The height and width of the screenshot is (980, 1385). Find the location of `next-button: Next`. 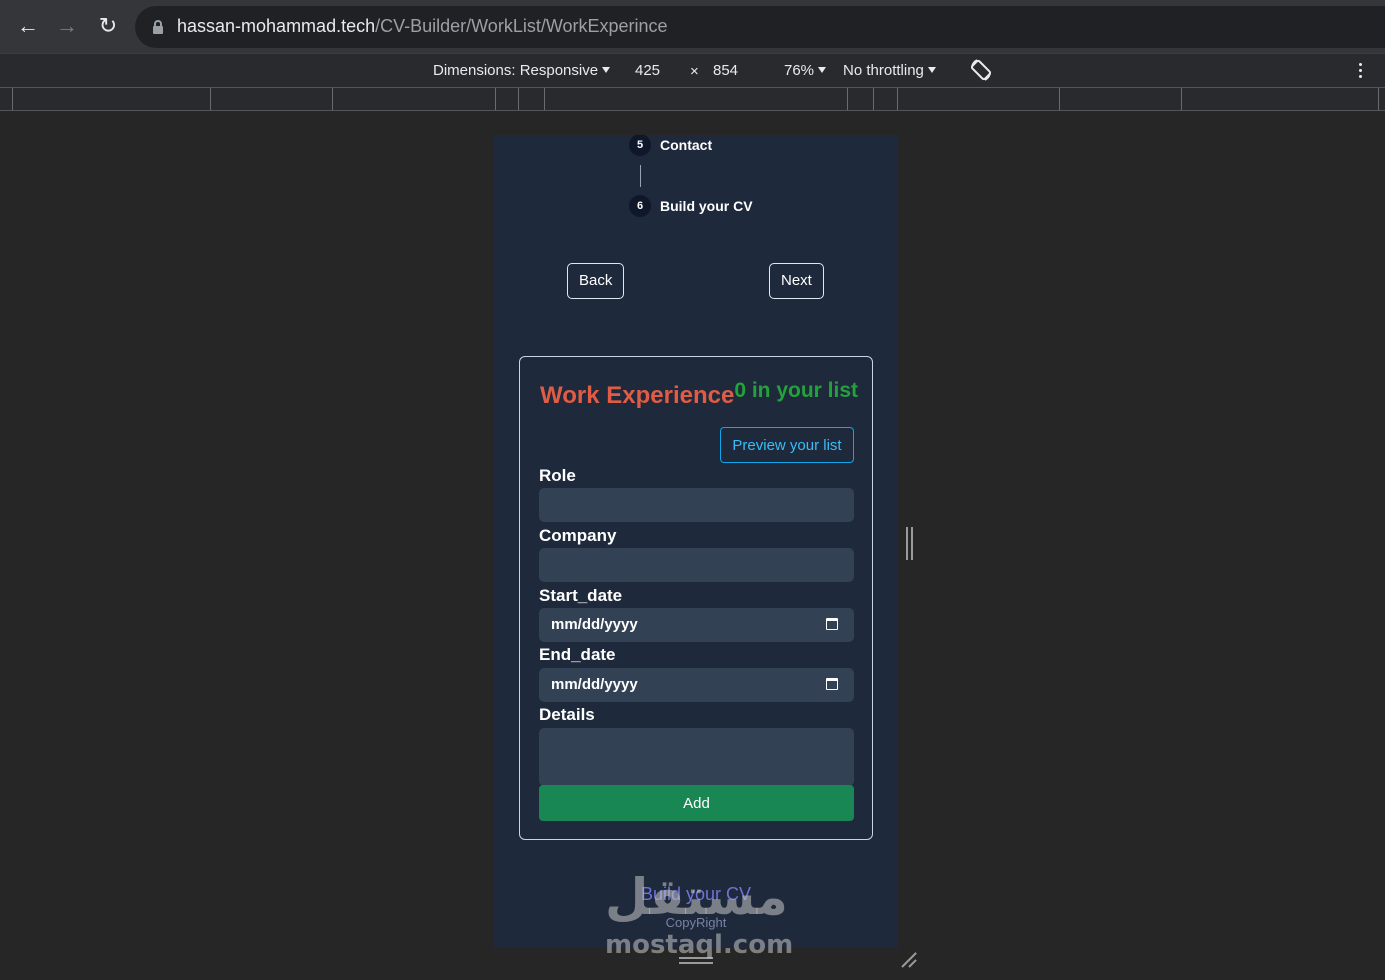

next-button: Next is located at coordinates (796, 281).